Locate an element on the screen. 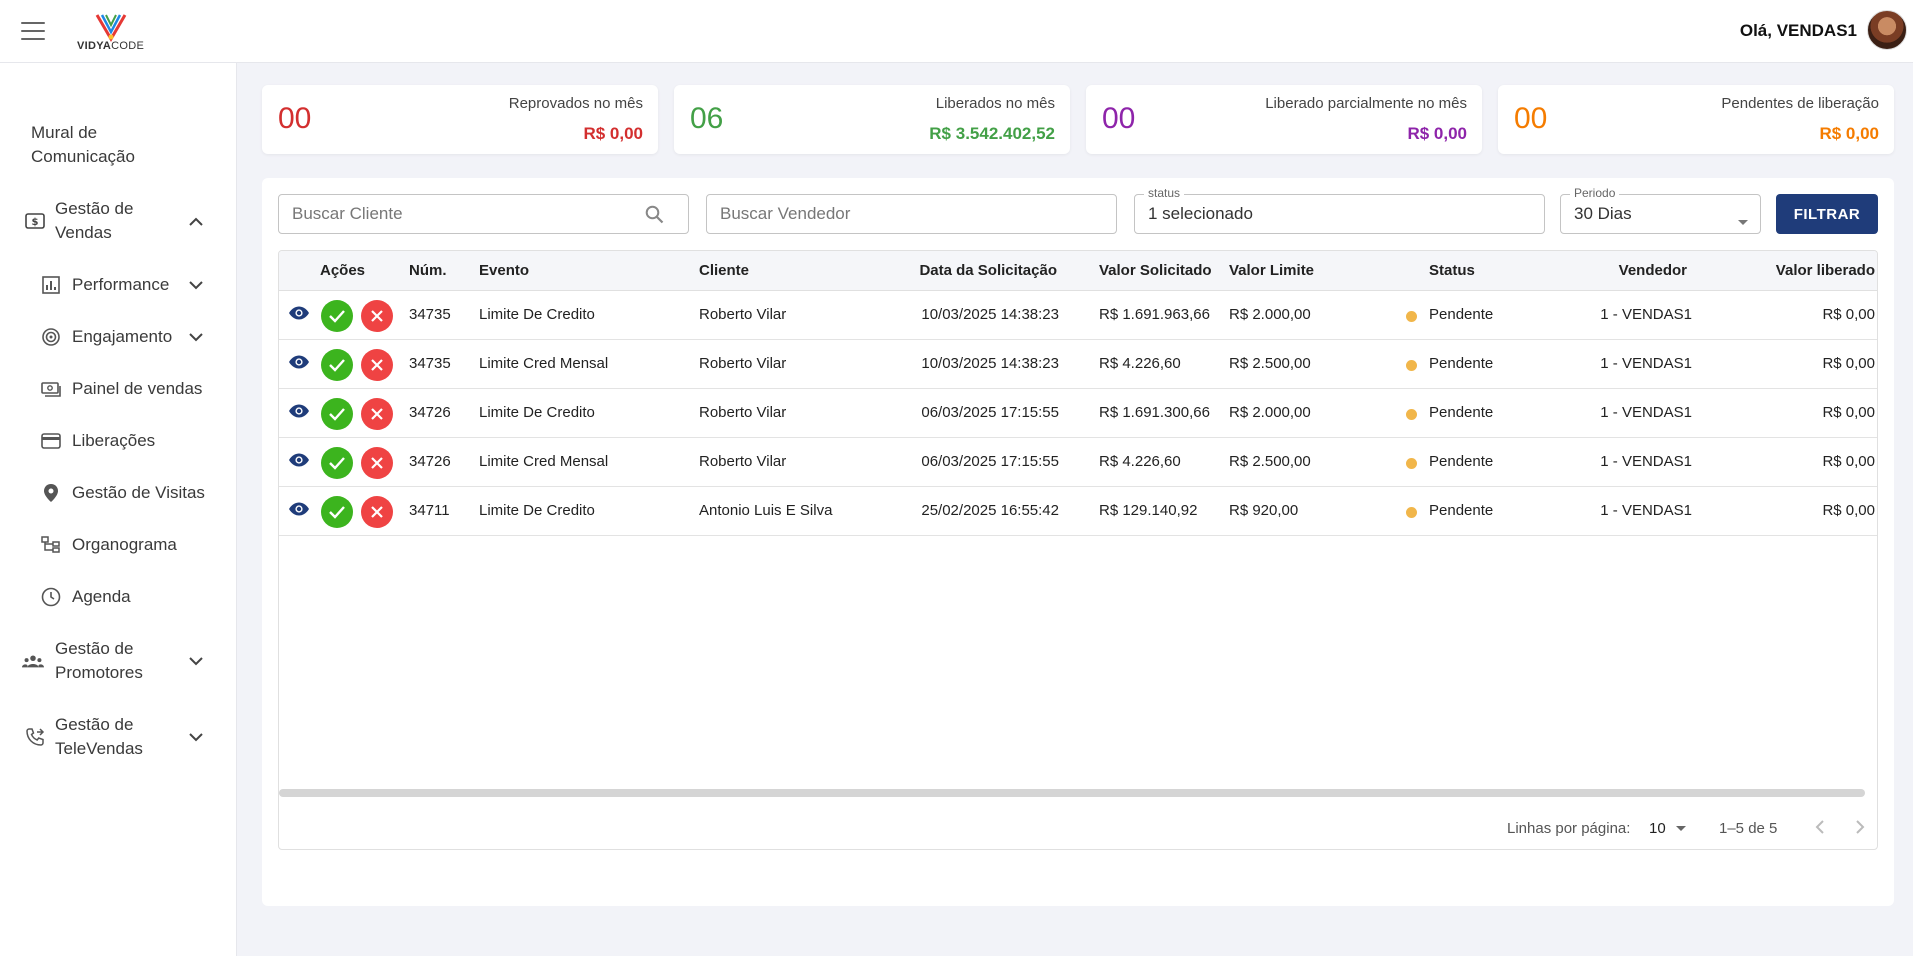 This screenshot has width=1913, height=956. cell-data: 10/03/2025 14:38:23 is located at coordinates (990, 314).